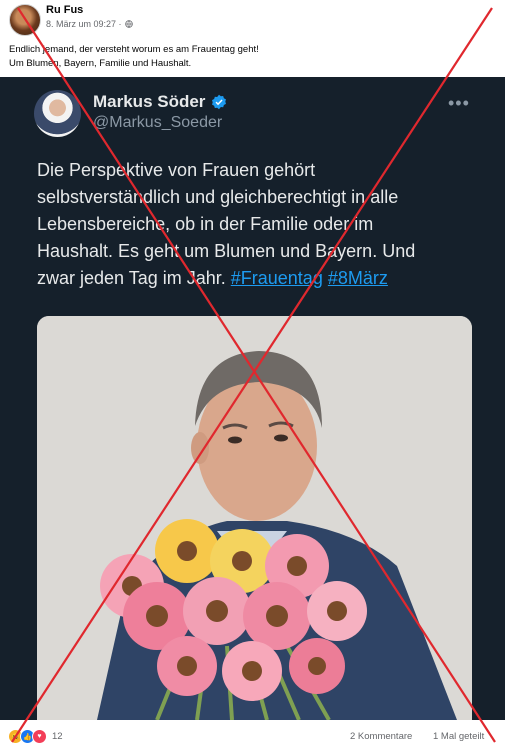 The width and height of the screenshot is (505, 749). I want to click on post-timestamp: 8. März um 09:27 ·, so click(84, 24).